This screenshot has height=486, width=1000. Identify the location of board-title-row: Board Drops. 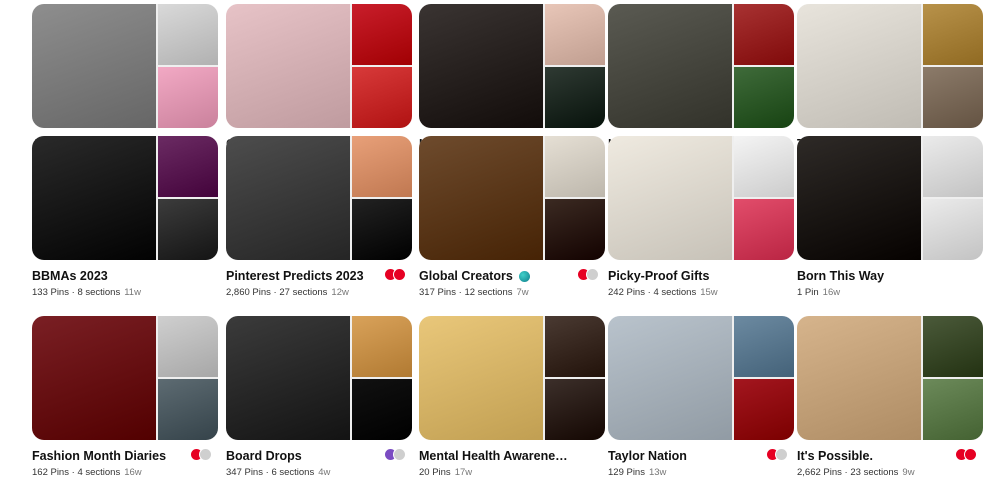
(319, 456).